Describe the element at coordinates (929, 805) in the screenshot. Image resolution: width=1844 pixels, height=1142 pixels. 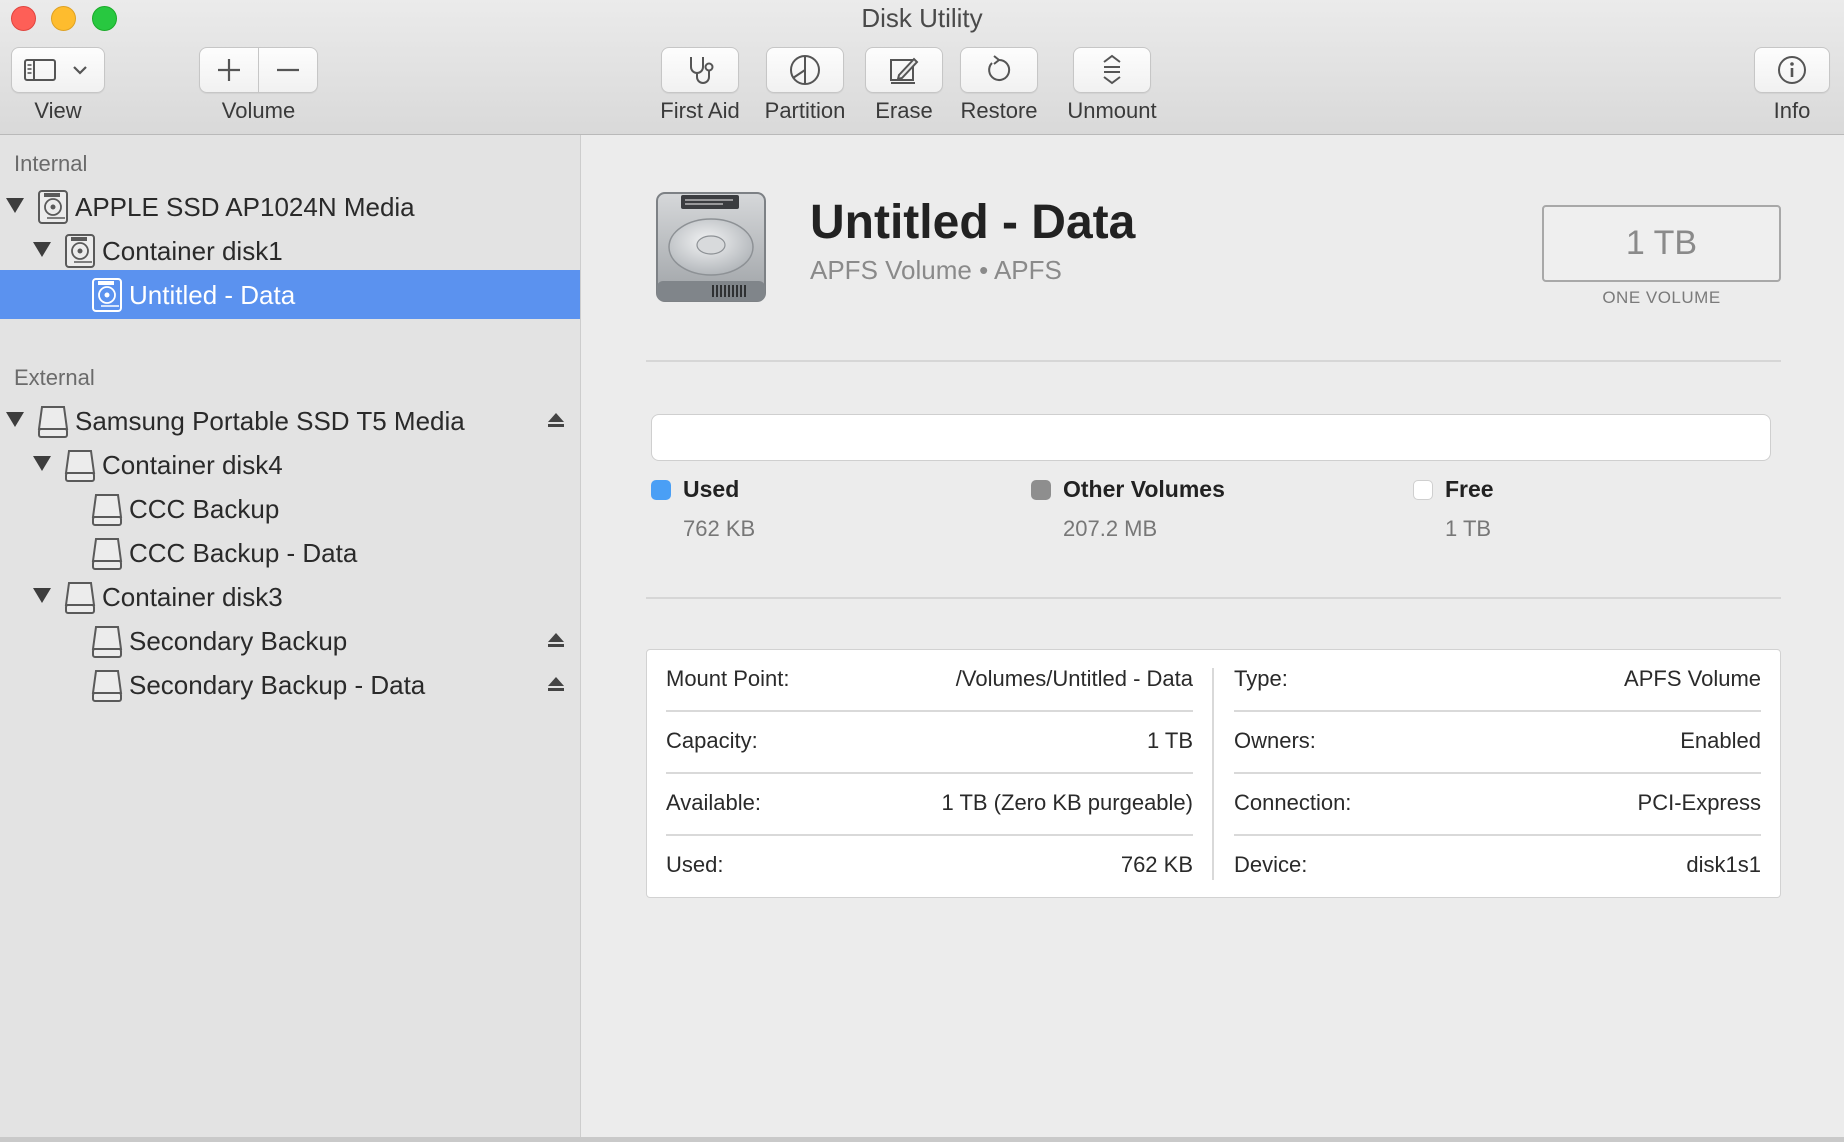
I see `info-row: Available: 1 TB (Zero KB purgeable)` at that location.